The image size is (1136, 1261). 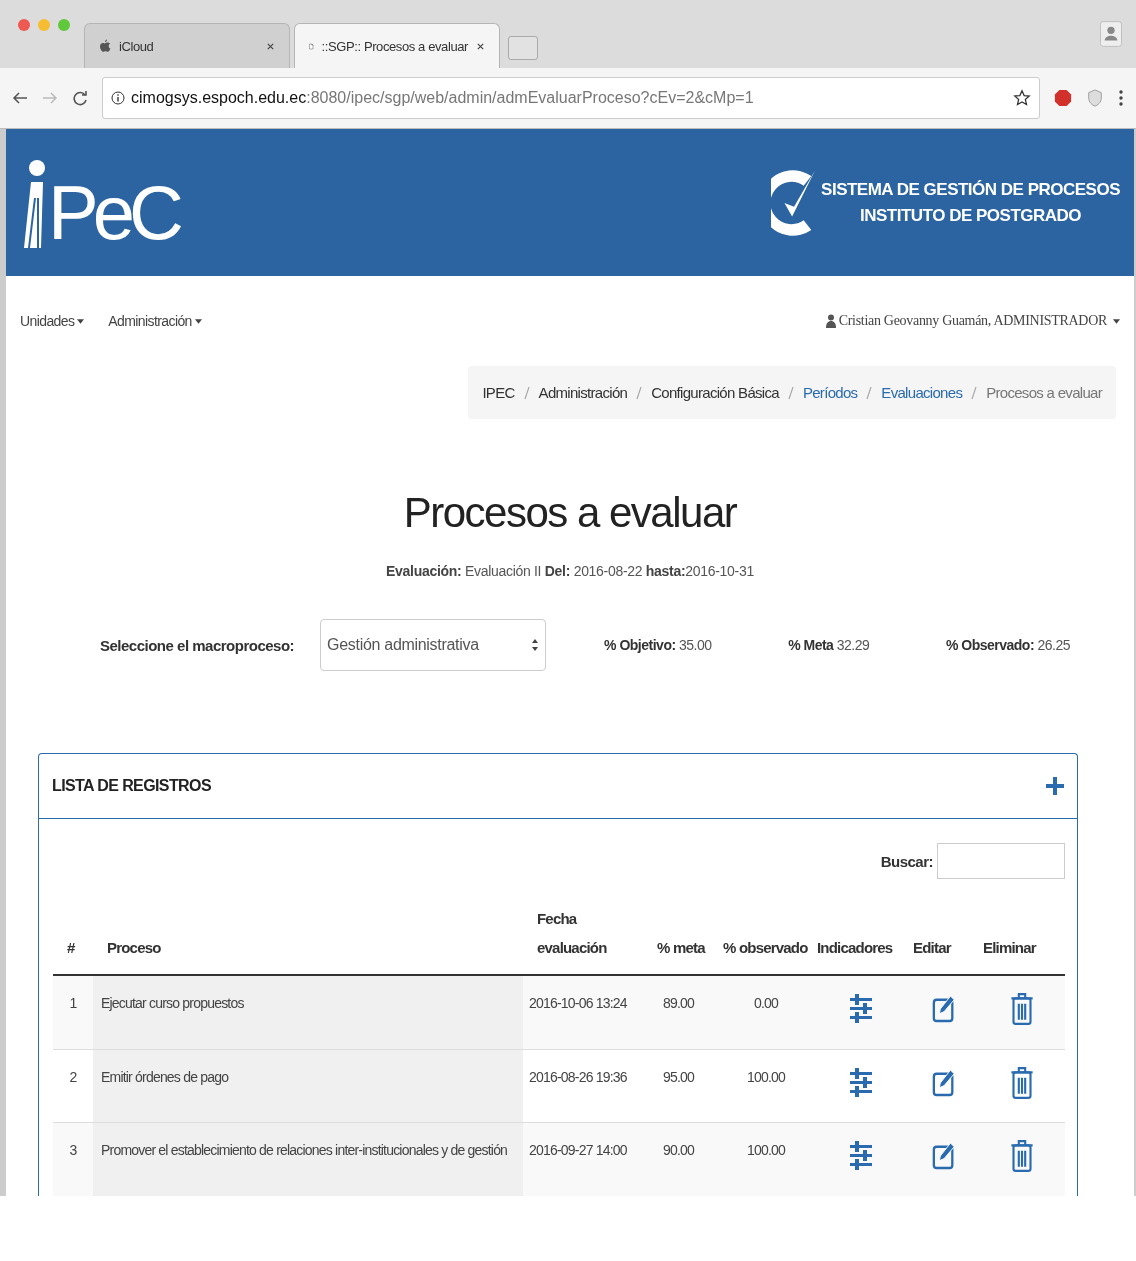 What do you see at coordinates (570, 571) in the screenshot?
I see `evaluation-info: Evaluación: Evaluación II Del: 2016-08-22 hasta:2016-10-31` at bounding box center [570, 571].